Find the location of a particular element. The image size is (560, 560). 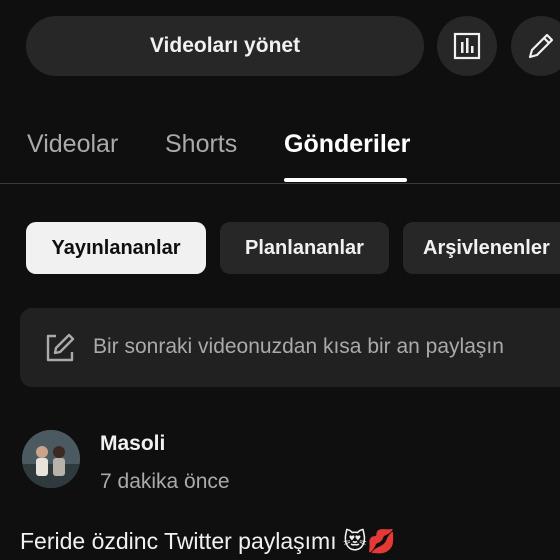

compose-icon is located at coordinates (60, 347).